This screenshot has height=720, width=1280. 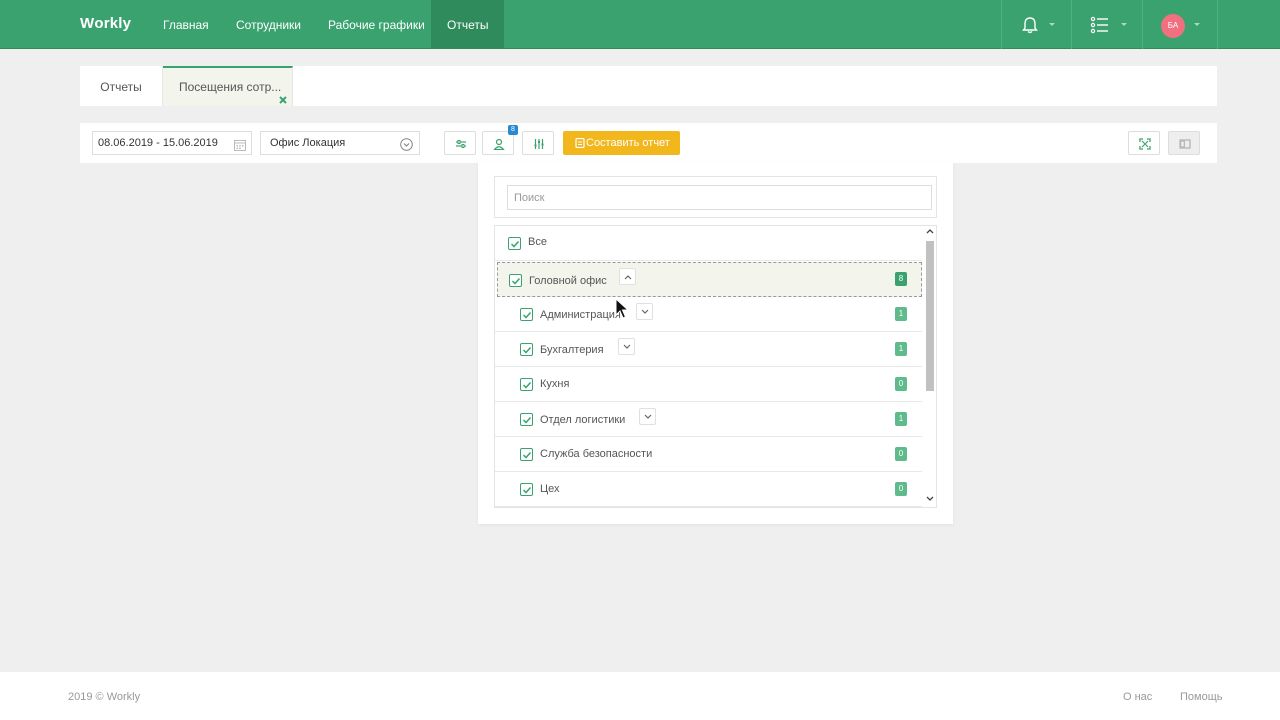 I want to click on list-item: Все, so click(x=708, y=243).